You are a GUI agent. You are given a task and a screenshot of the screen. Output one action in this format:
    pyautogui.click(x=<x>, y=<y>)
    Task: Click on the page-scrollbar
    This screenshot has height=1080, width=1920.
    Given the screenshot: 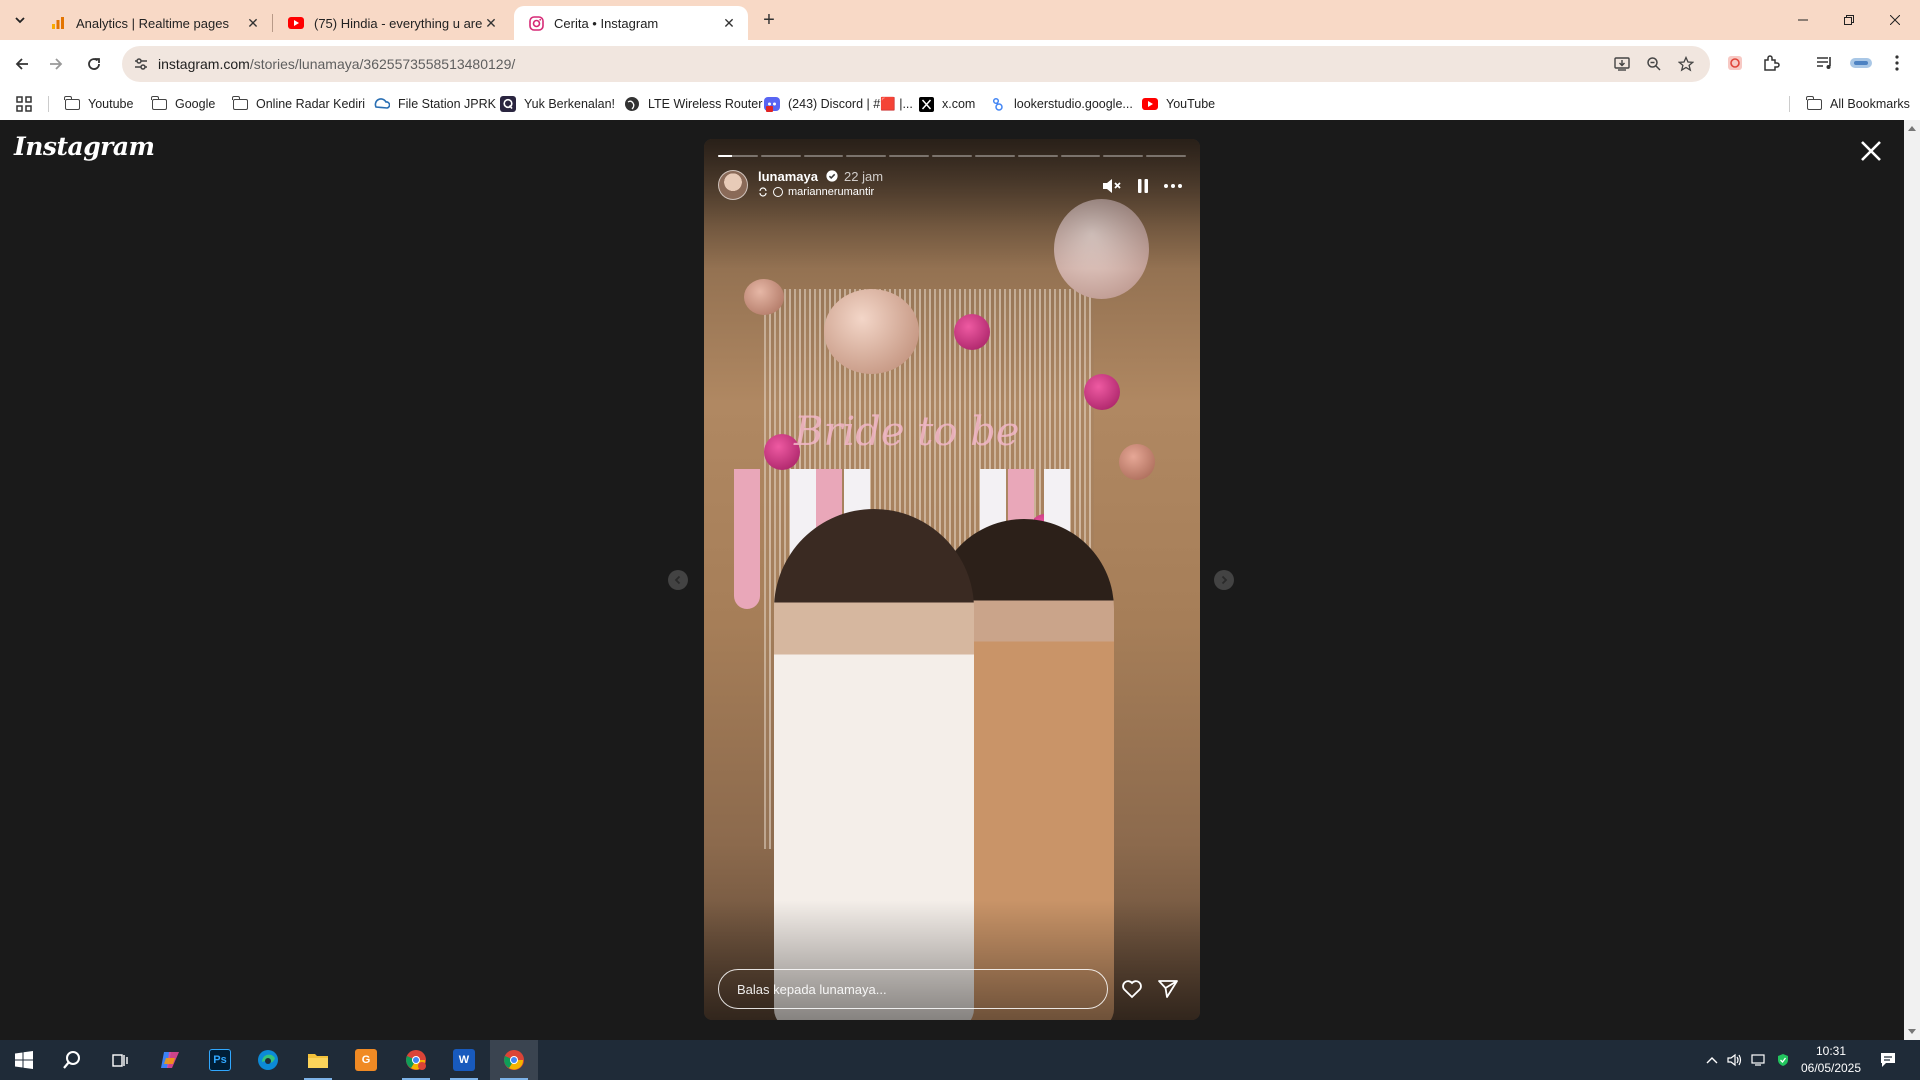 What is the action you would take?
    pyautogui.click(x=1912, y=580)
    